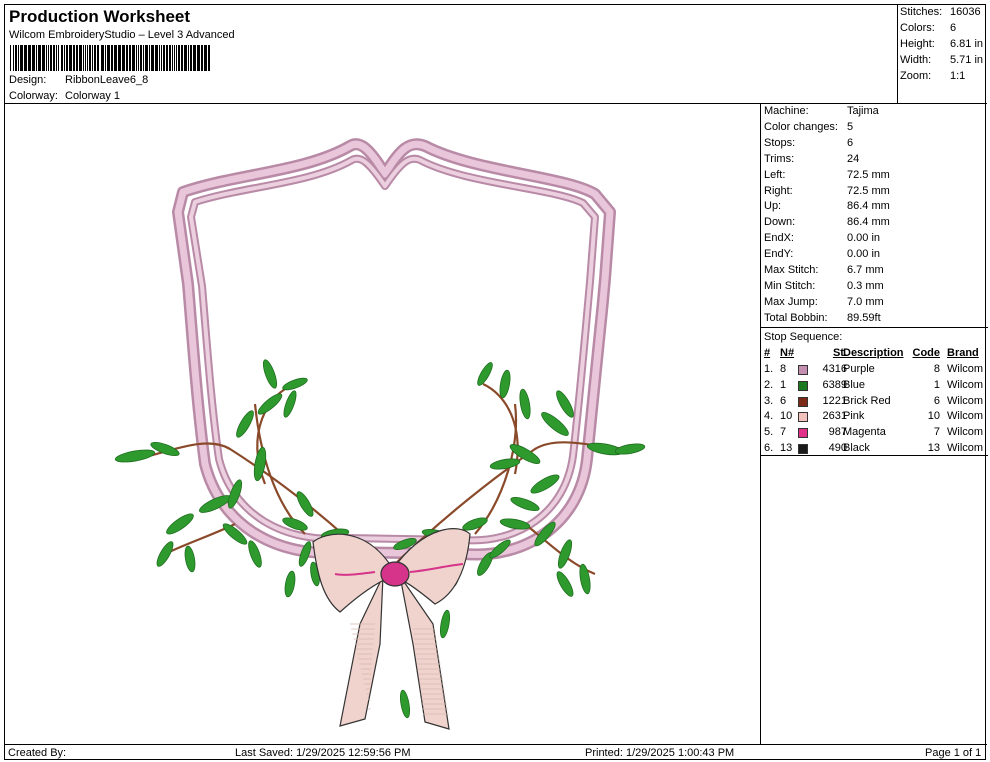  What do you see at coordinates (942, 44) in the screenshot?
I see `stat-height: Height: 6.81 in` at bounding box center [942, 44].